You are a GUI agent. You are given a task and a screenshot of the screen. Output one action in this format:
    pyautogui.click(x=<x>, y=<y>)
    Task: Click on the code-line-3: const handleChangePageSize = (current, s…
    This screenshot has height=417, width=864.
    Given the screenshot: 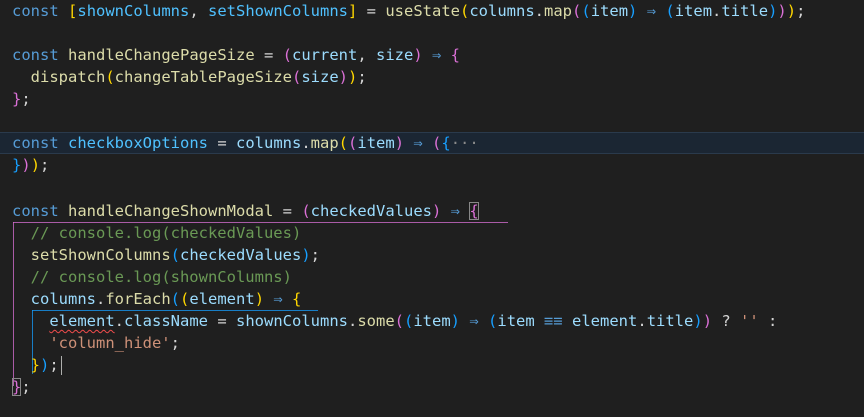 What is the action you would take?
    pyautogui.click(x=236, y=55)
    